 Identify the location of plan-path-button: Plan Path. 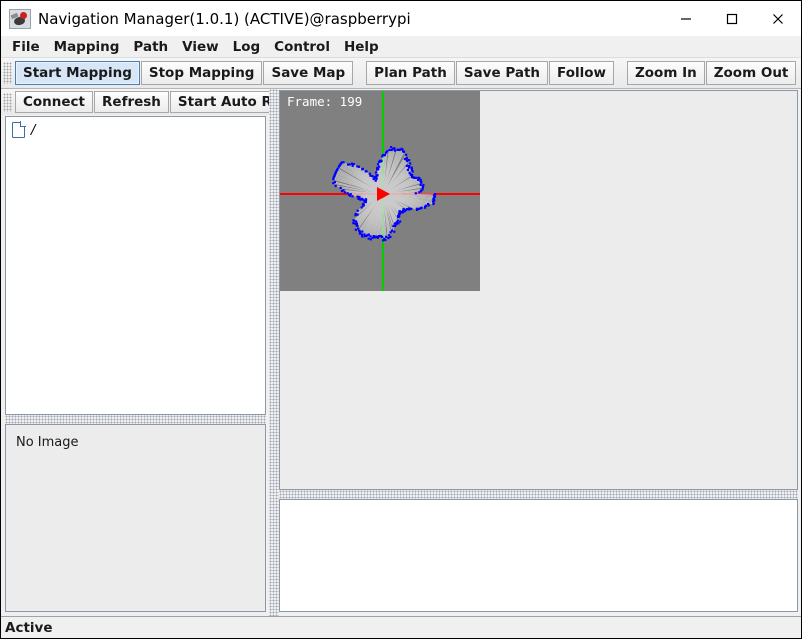
(410, 73).